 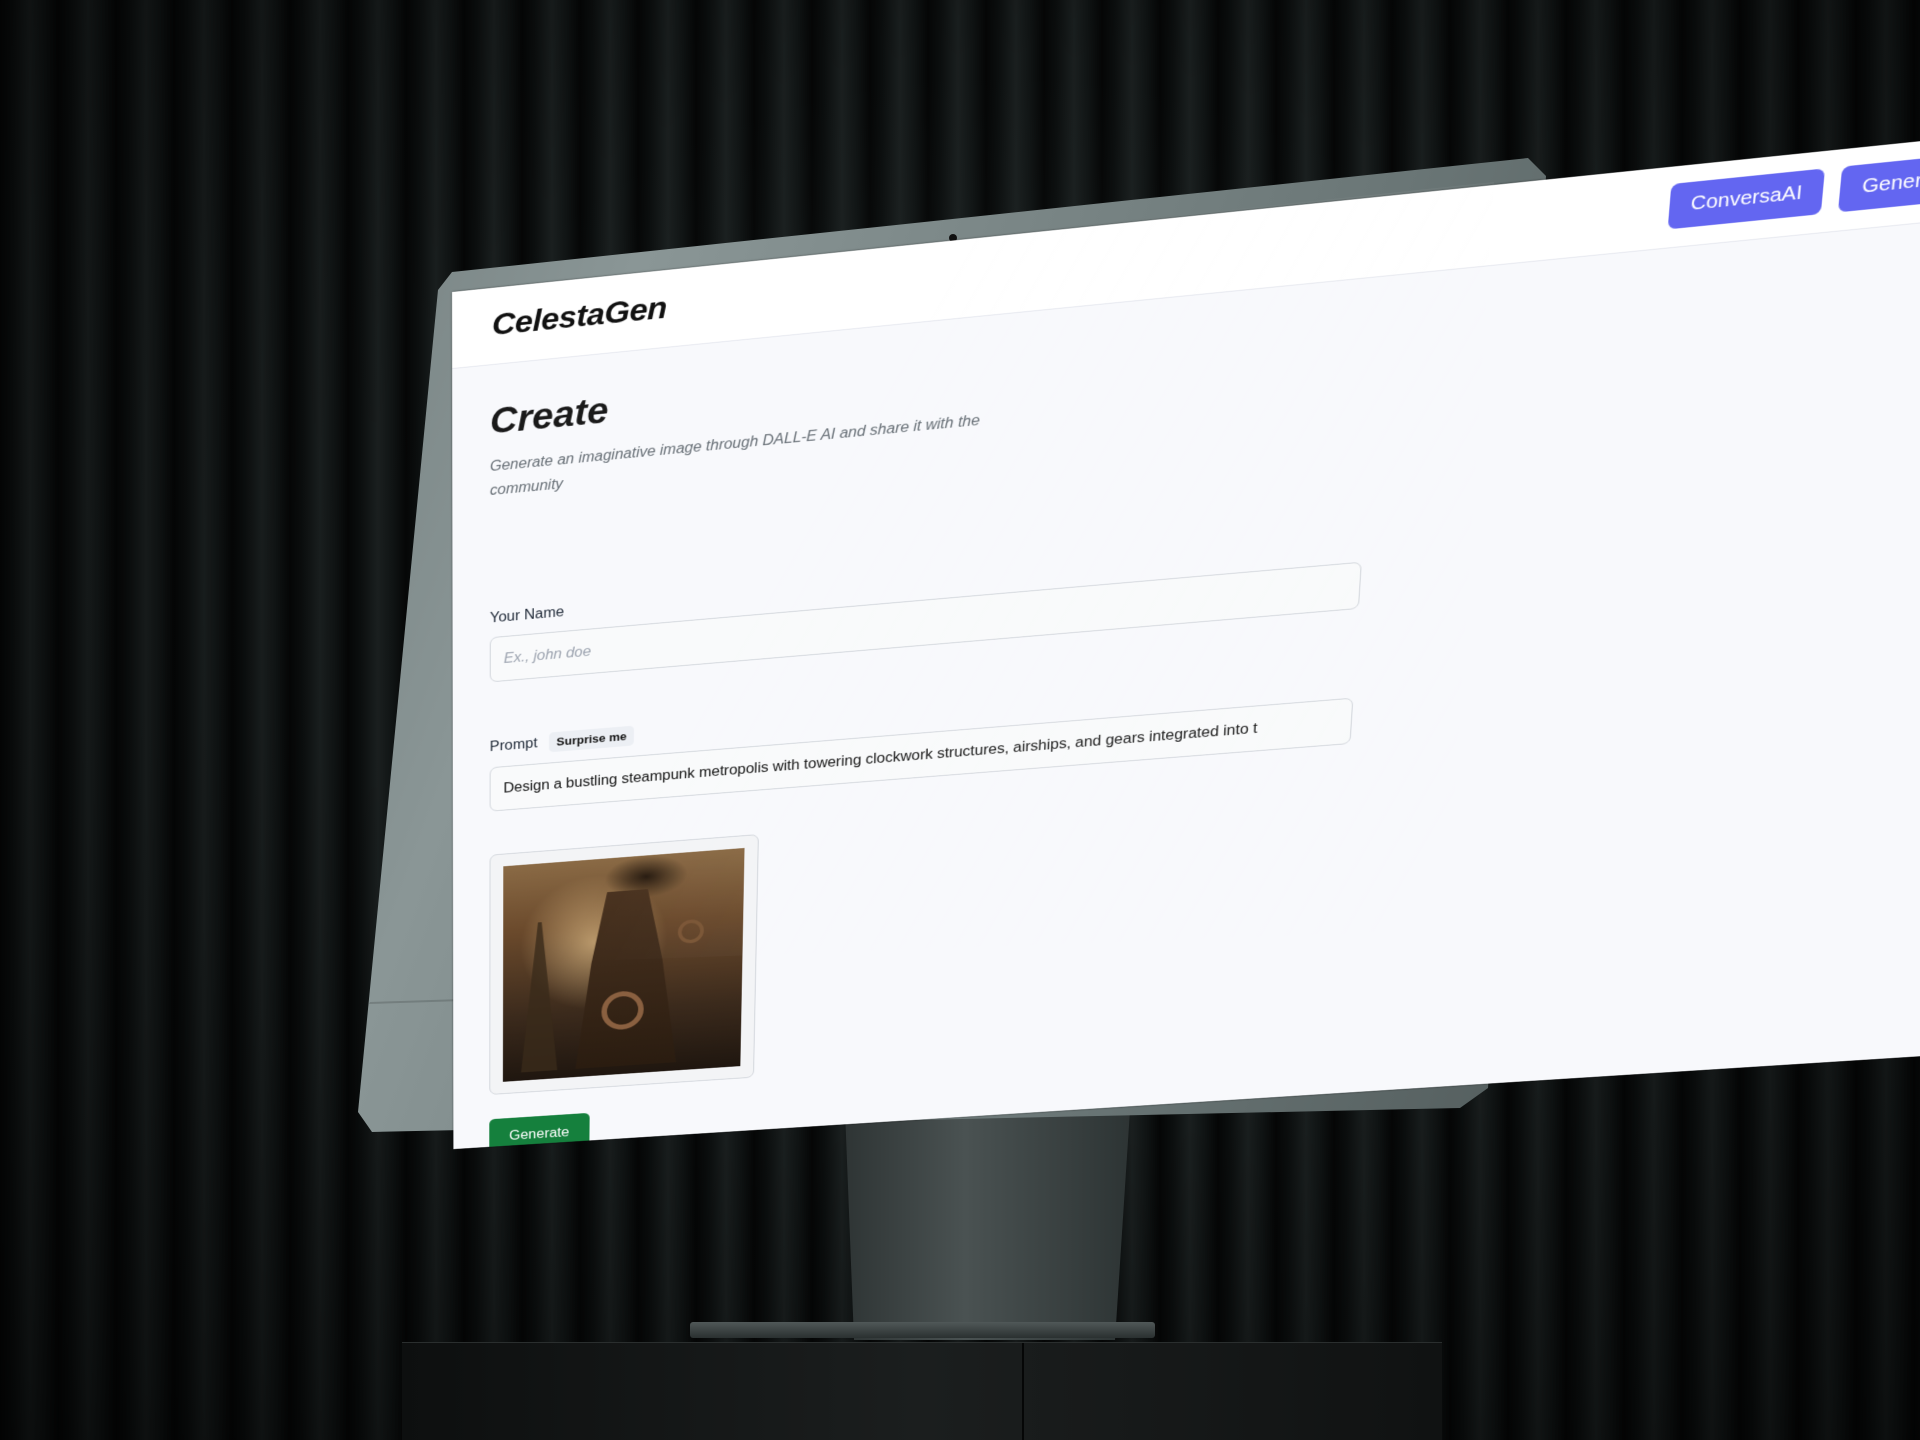 I want to click on name-field-group: Your Name Ex., john doe, so click(x=936, y=608).